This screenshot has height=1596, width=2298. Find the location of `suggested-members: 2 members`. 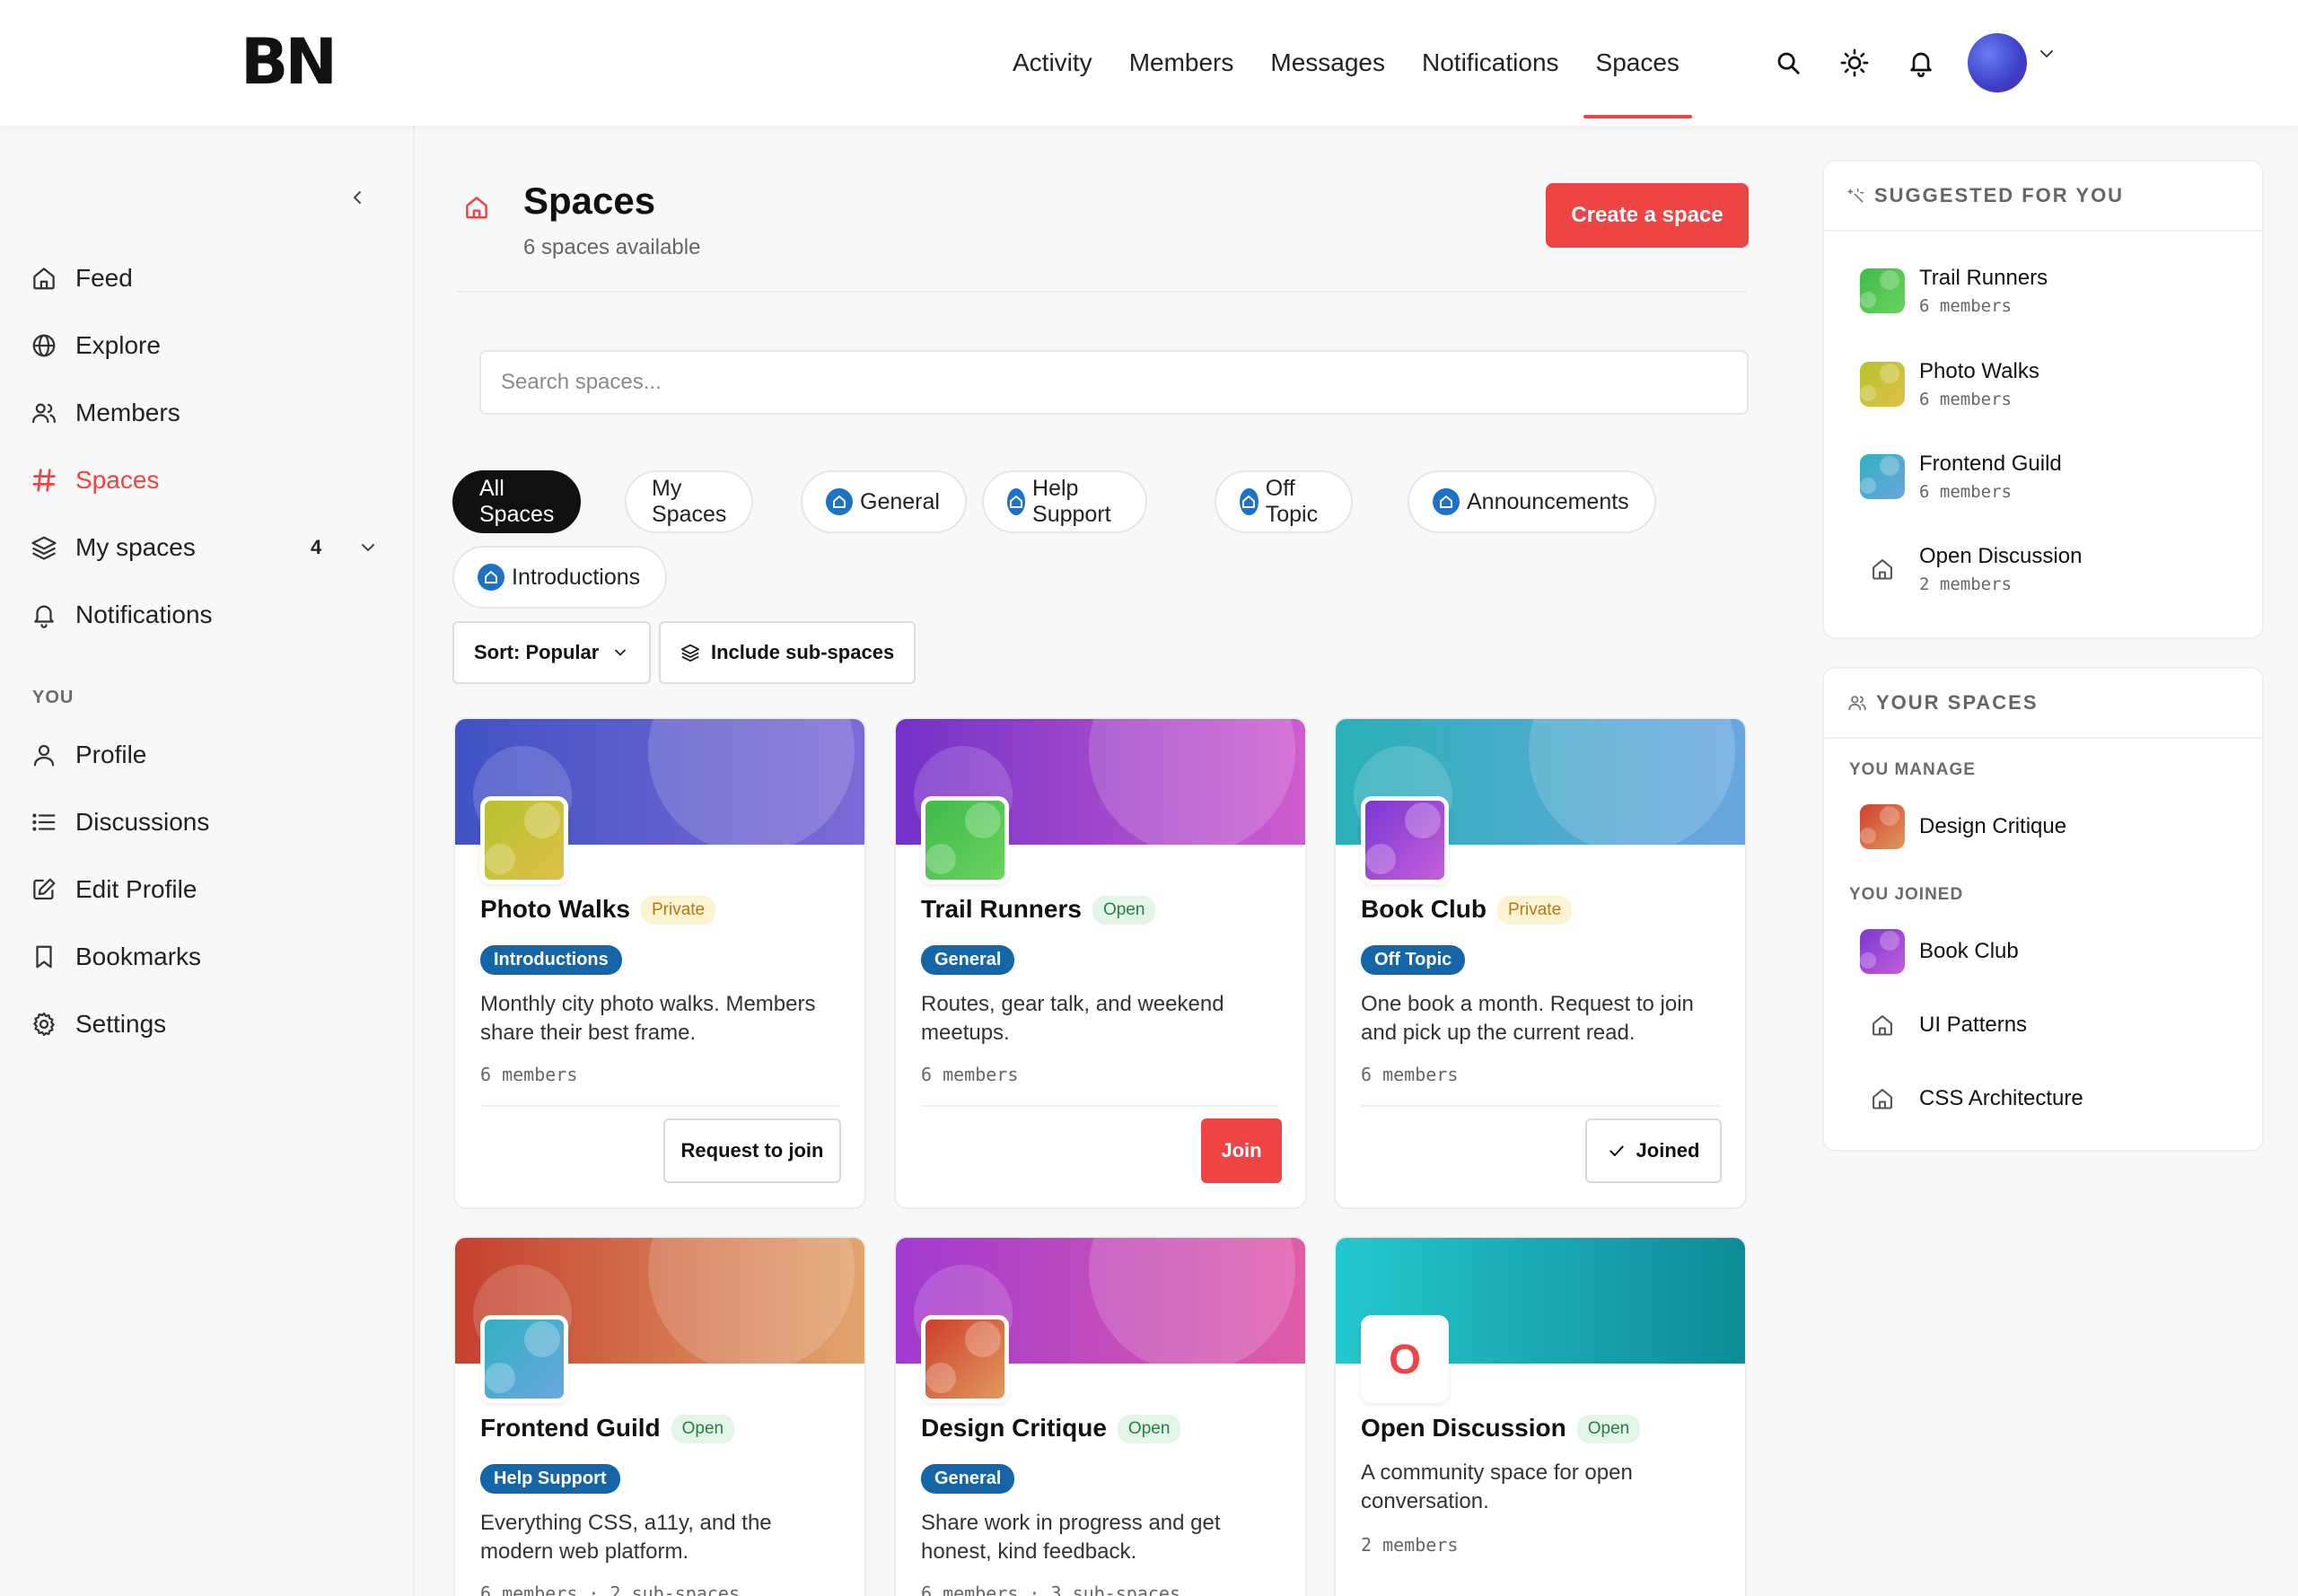

suggested-members: 2 members is located at coordinates (1965, 584).